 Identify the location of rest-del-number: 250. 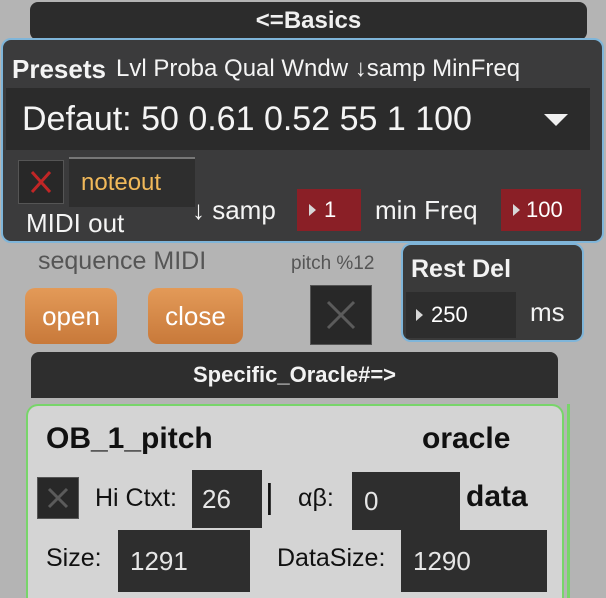
(461, 315).